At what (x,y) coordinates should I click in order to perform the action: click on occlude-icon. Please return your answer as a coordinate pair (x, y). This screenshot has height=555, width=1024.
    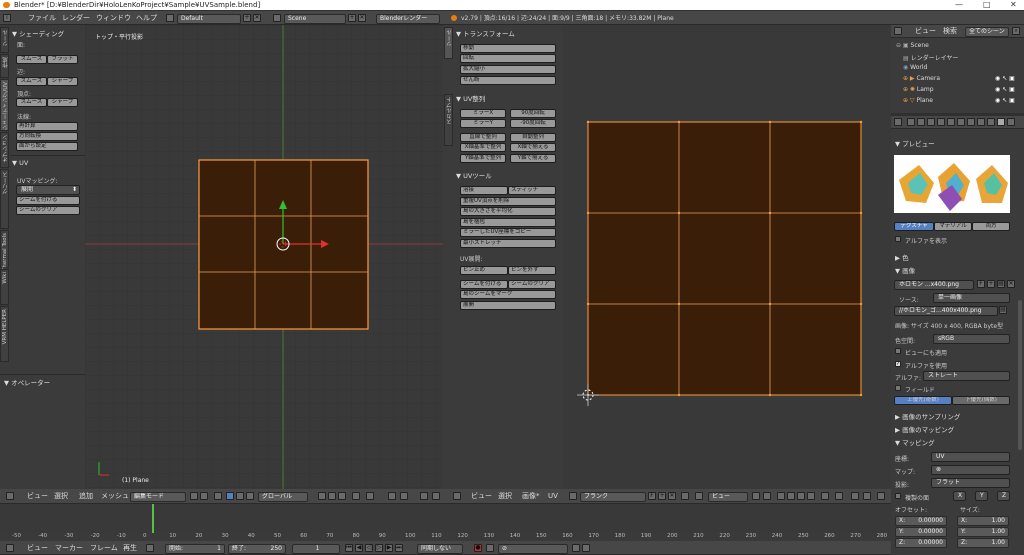
    Looking at the image, I should click on (356, 496).